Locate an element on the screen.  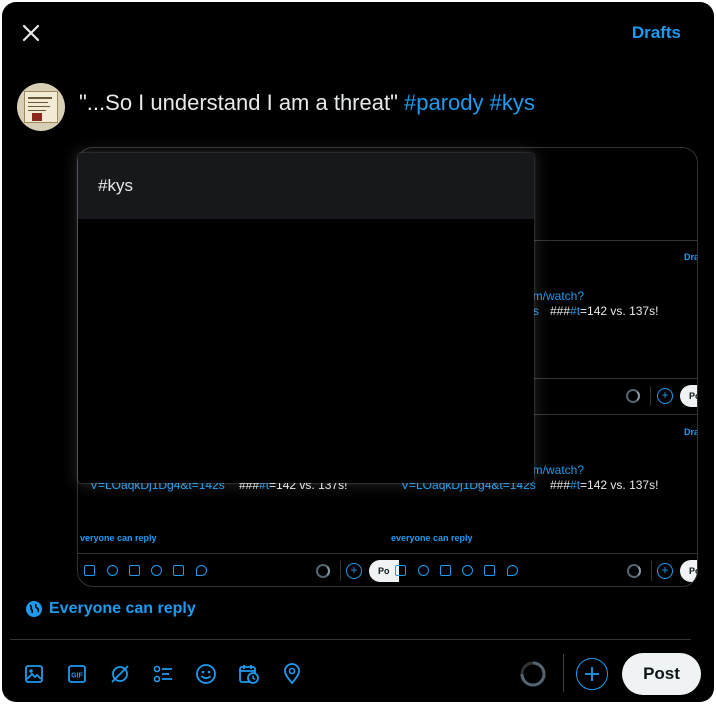
emoji-button is located at coordinates (206, 674).